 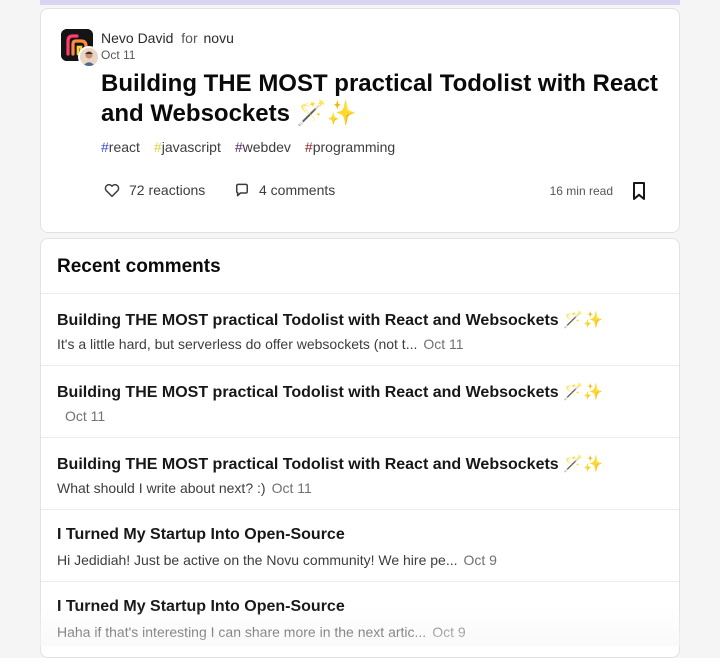 I want to click on tag-list: #react #javascript #webdev #programming, so click(x=248, y=147).